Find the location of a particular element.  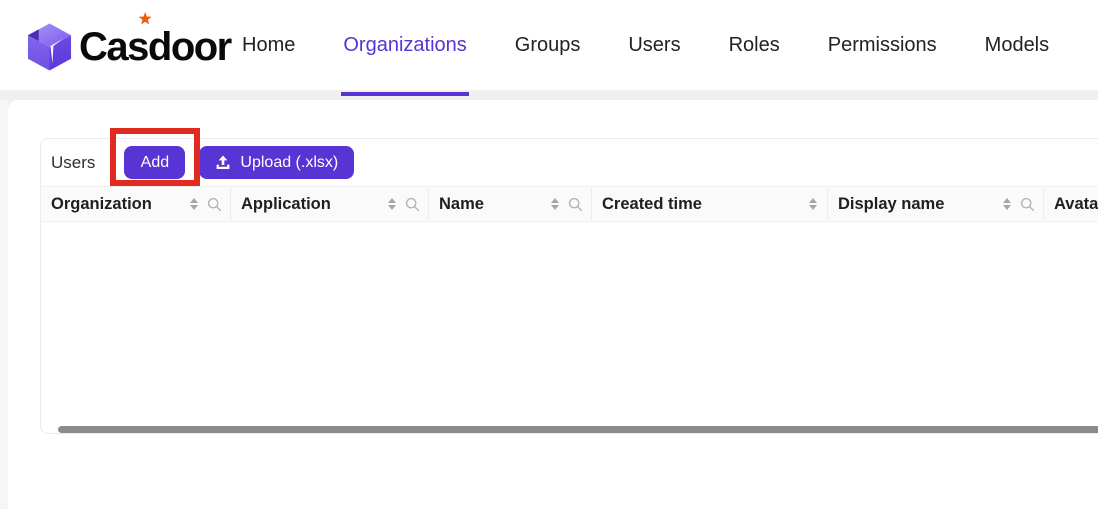

active-tab-underline is located at coordinates (405, 94).